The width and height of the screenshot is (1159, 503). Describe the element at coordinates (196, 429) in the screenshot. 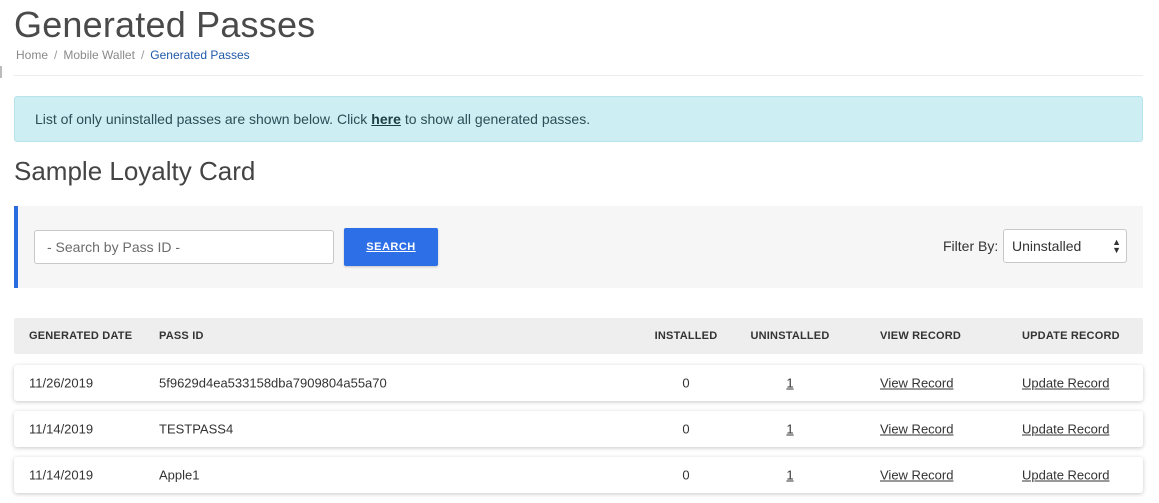

I see `cell-pass-id: TESTPASS4` at that location.